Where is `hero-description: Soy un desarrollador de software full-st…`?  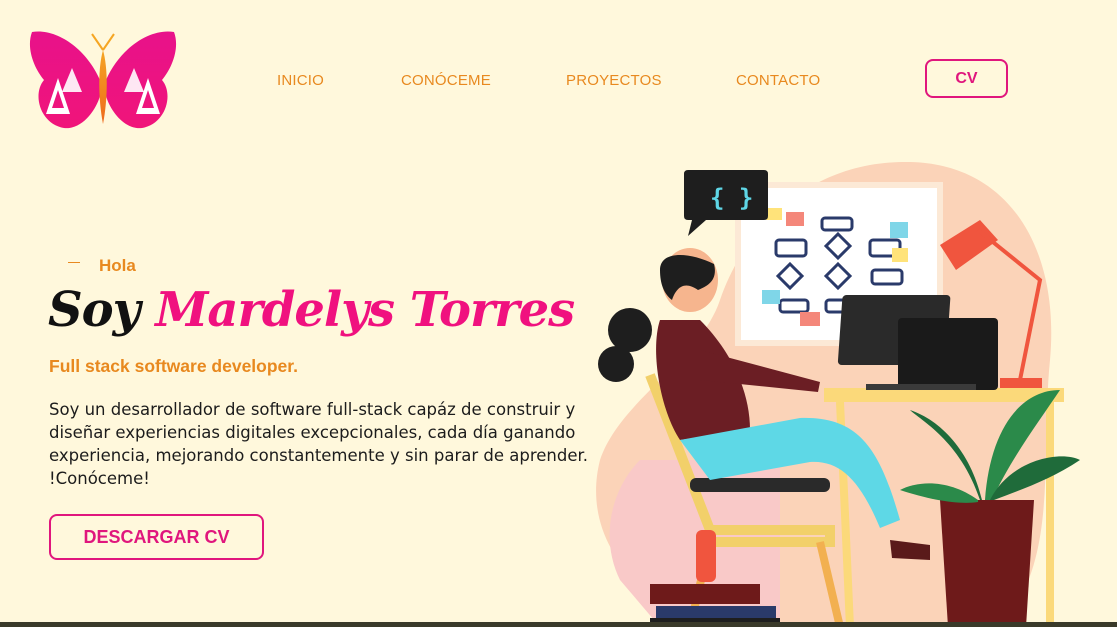
hero-description: Soy un desarrollador de software full-st… is located at coordinates (319, 444).